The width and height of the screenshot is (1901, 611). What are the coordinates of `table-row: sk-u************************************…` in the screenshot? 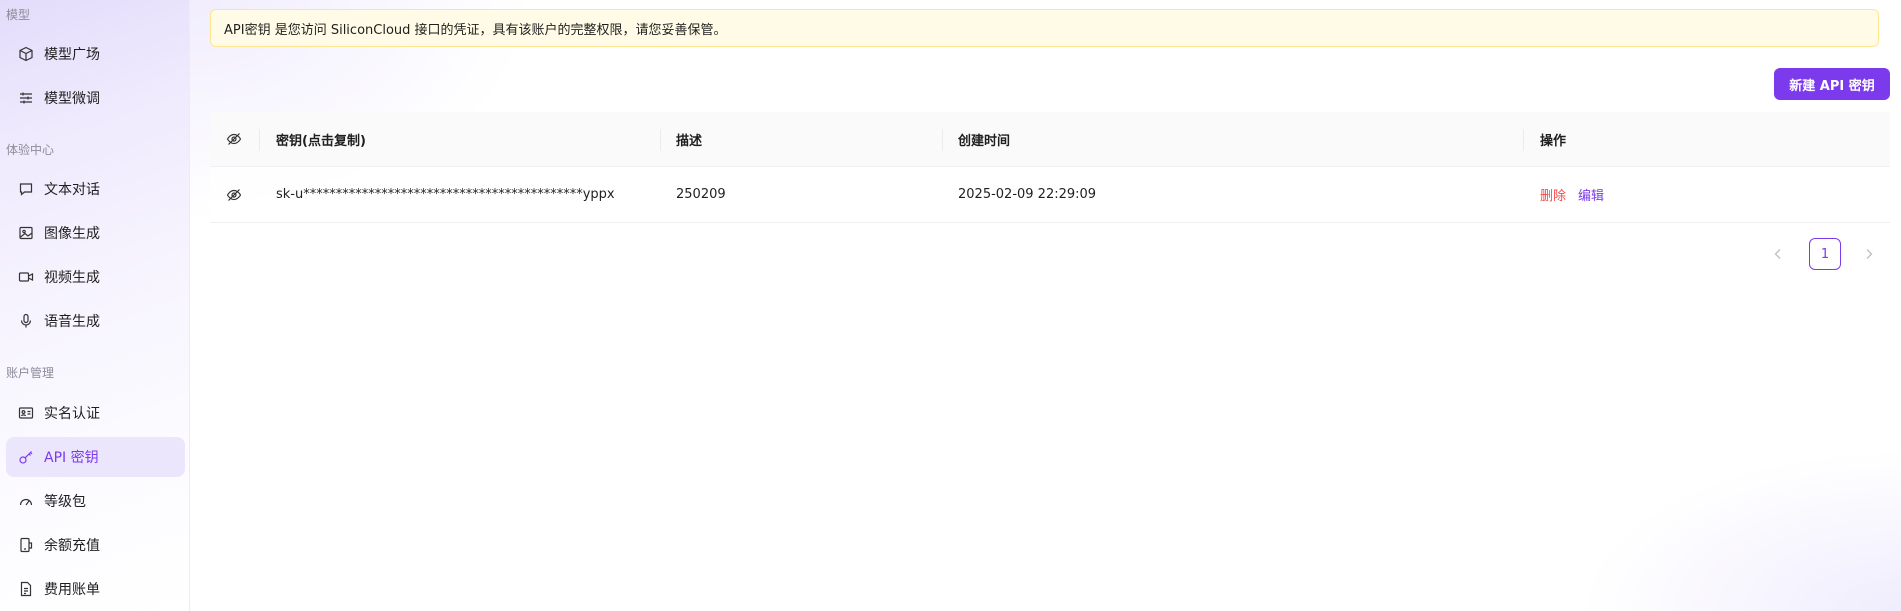 It's located at (1050, 195).